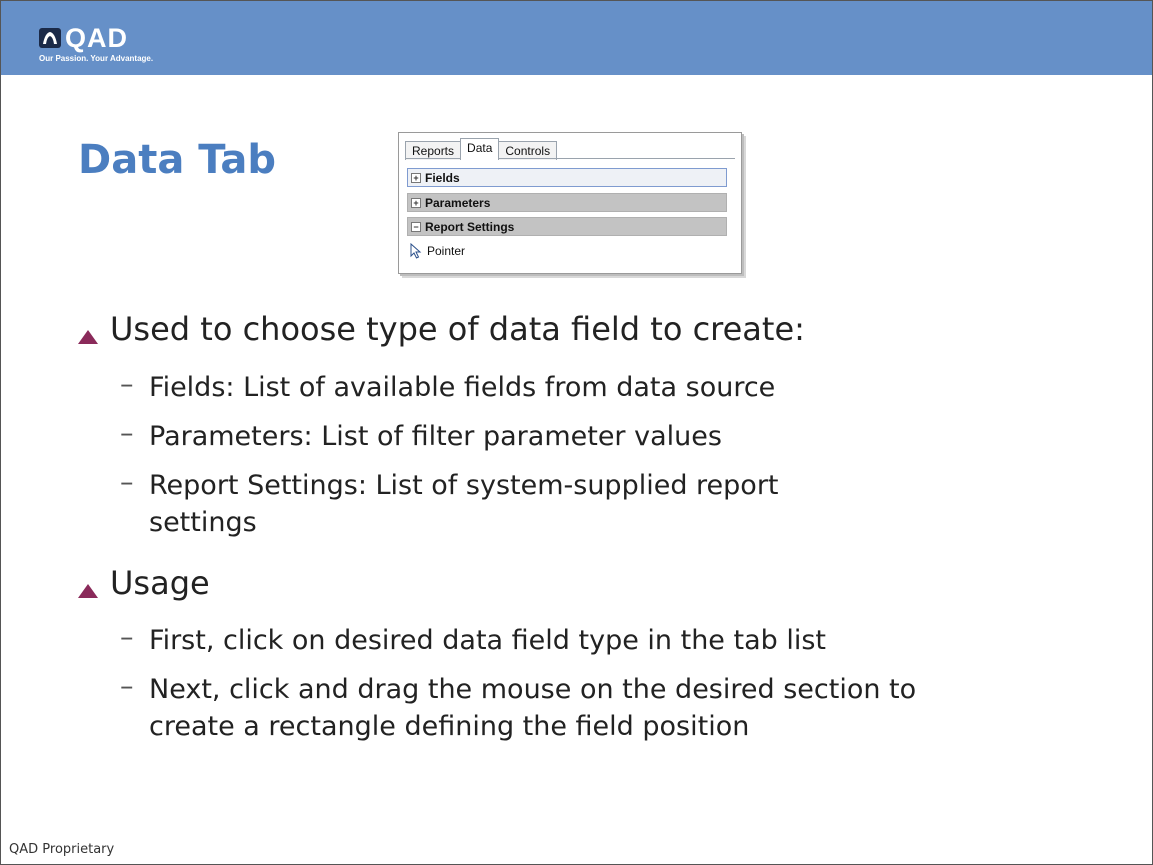 The image size is (1153, 865). Describe the element at coordinates (416, 226) in the screenshot. I see `collapse-icon: −` at that location.